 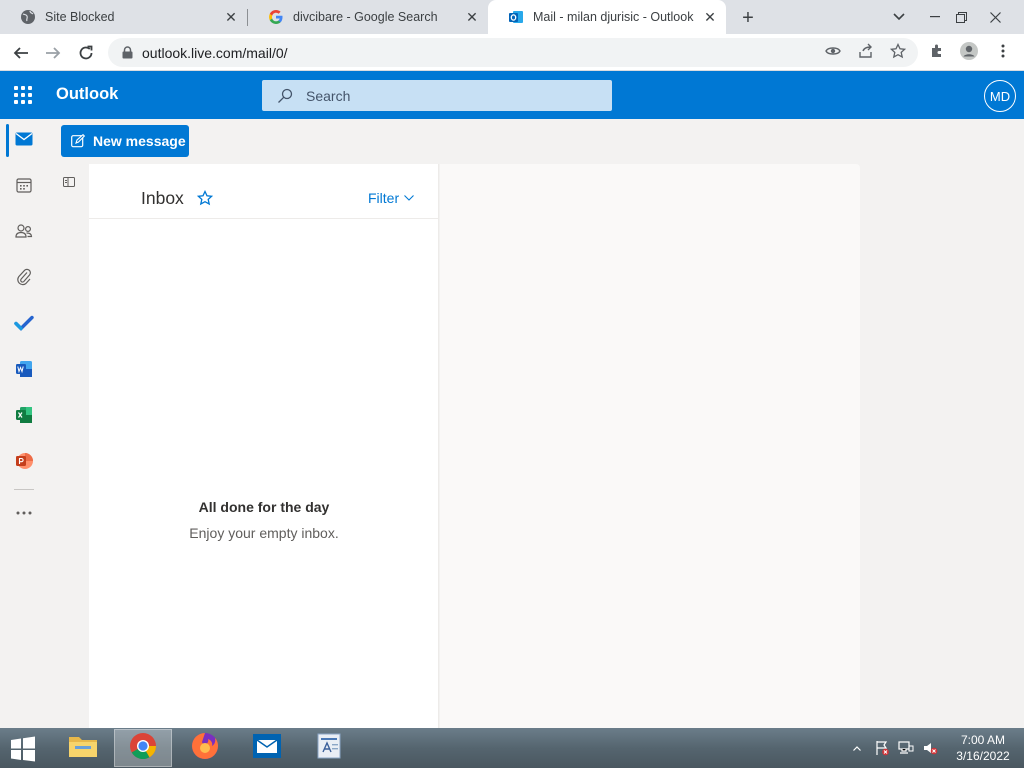 What do you see at coordinates (80, 17) in the screenshot?
I see `tab-title: Site Blocked` at bounding box center [80, 17].